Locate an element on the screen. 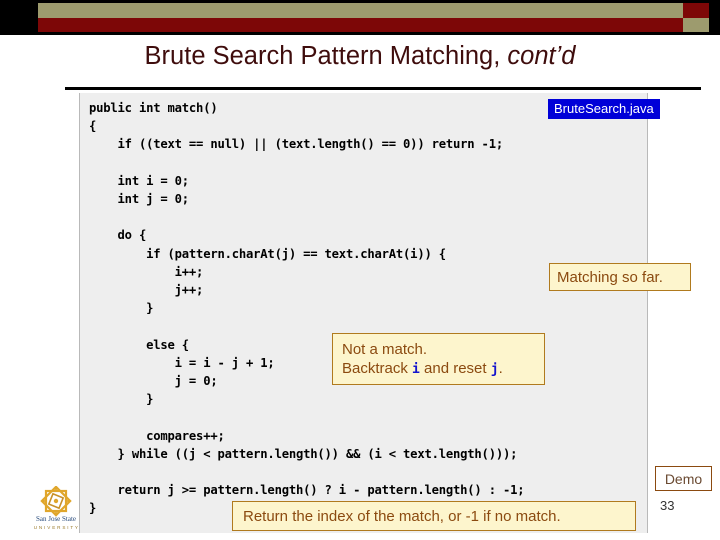  sjsu-logo-name-line1: San Jose State is located at coordinates (56, 519).